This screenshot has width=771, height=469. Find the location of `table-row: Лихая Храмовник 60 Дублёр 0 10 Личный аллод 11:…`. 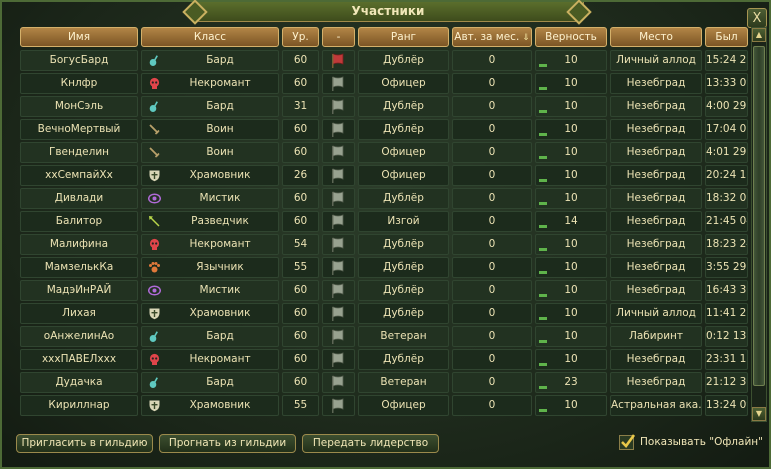

table-row: Лихая Храмовник 60 Дублёр 0 10 Личный аллод 11:… is located at coordinates (384, 313).